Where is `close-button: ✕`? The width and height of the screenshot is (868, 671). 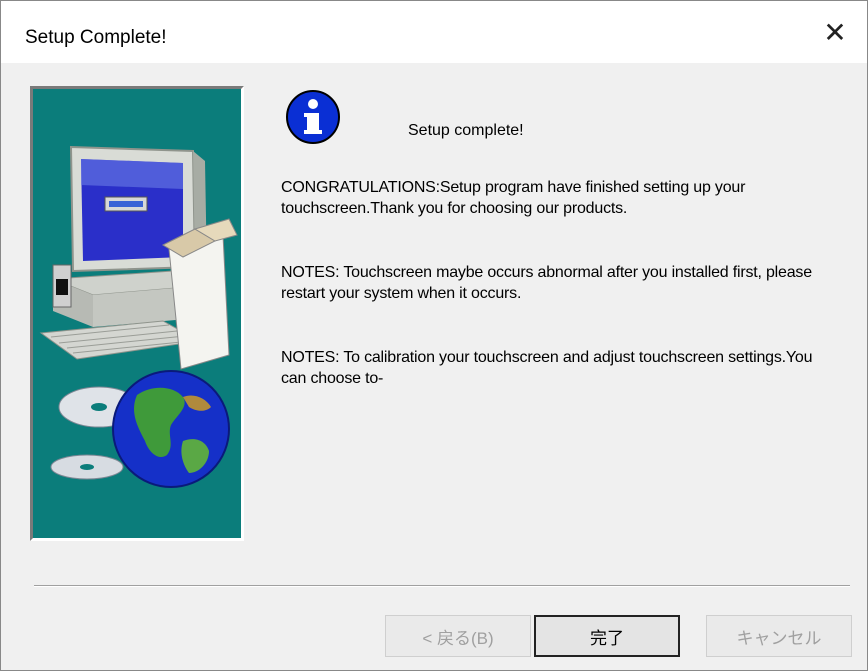 close-button: ✕ is located at coordinates (835, 32).